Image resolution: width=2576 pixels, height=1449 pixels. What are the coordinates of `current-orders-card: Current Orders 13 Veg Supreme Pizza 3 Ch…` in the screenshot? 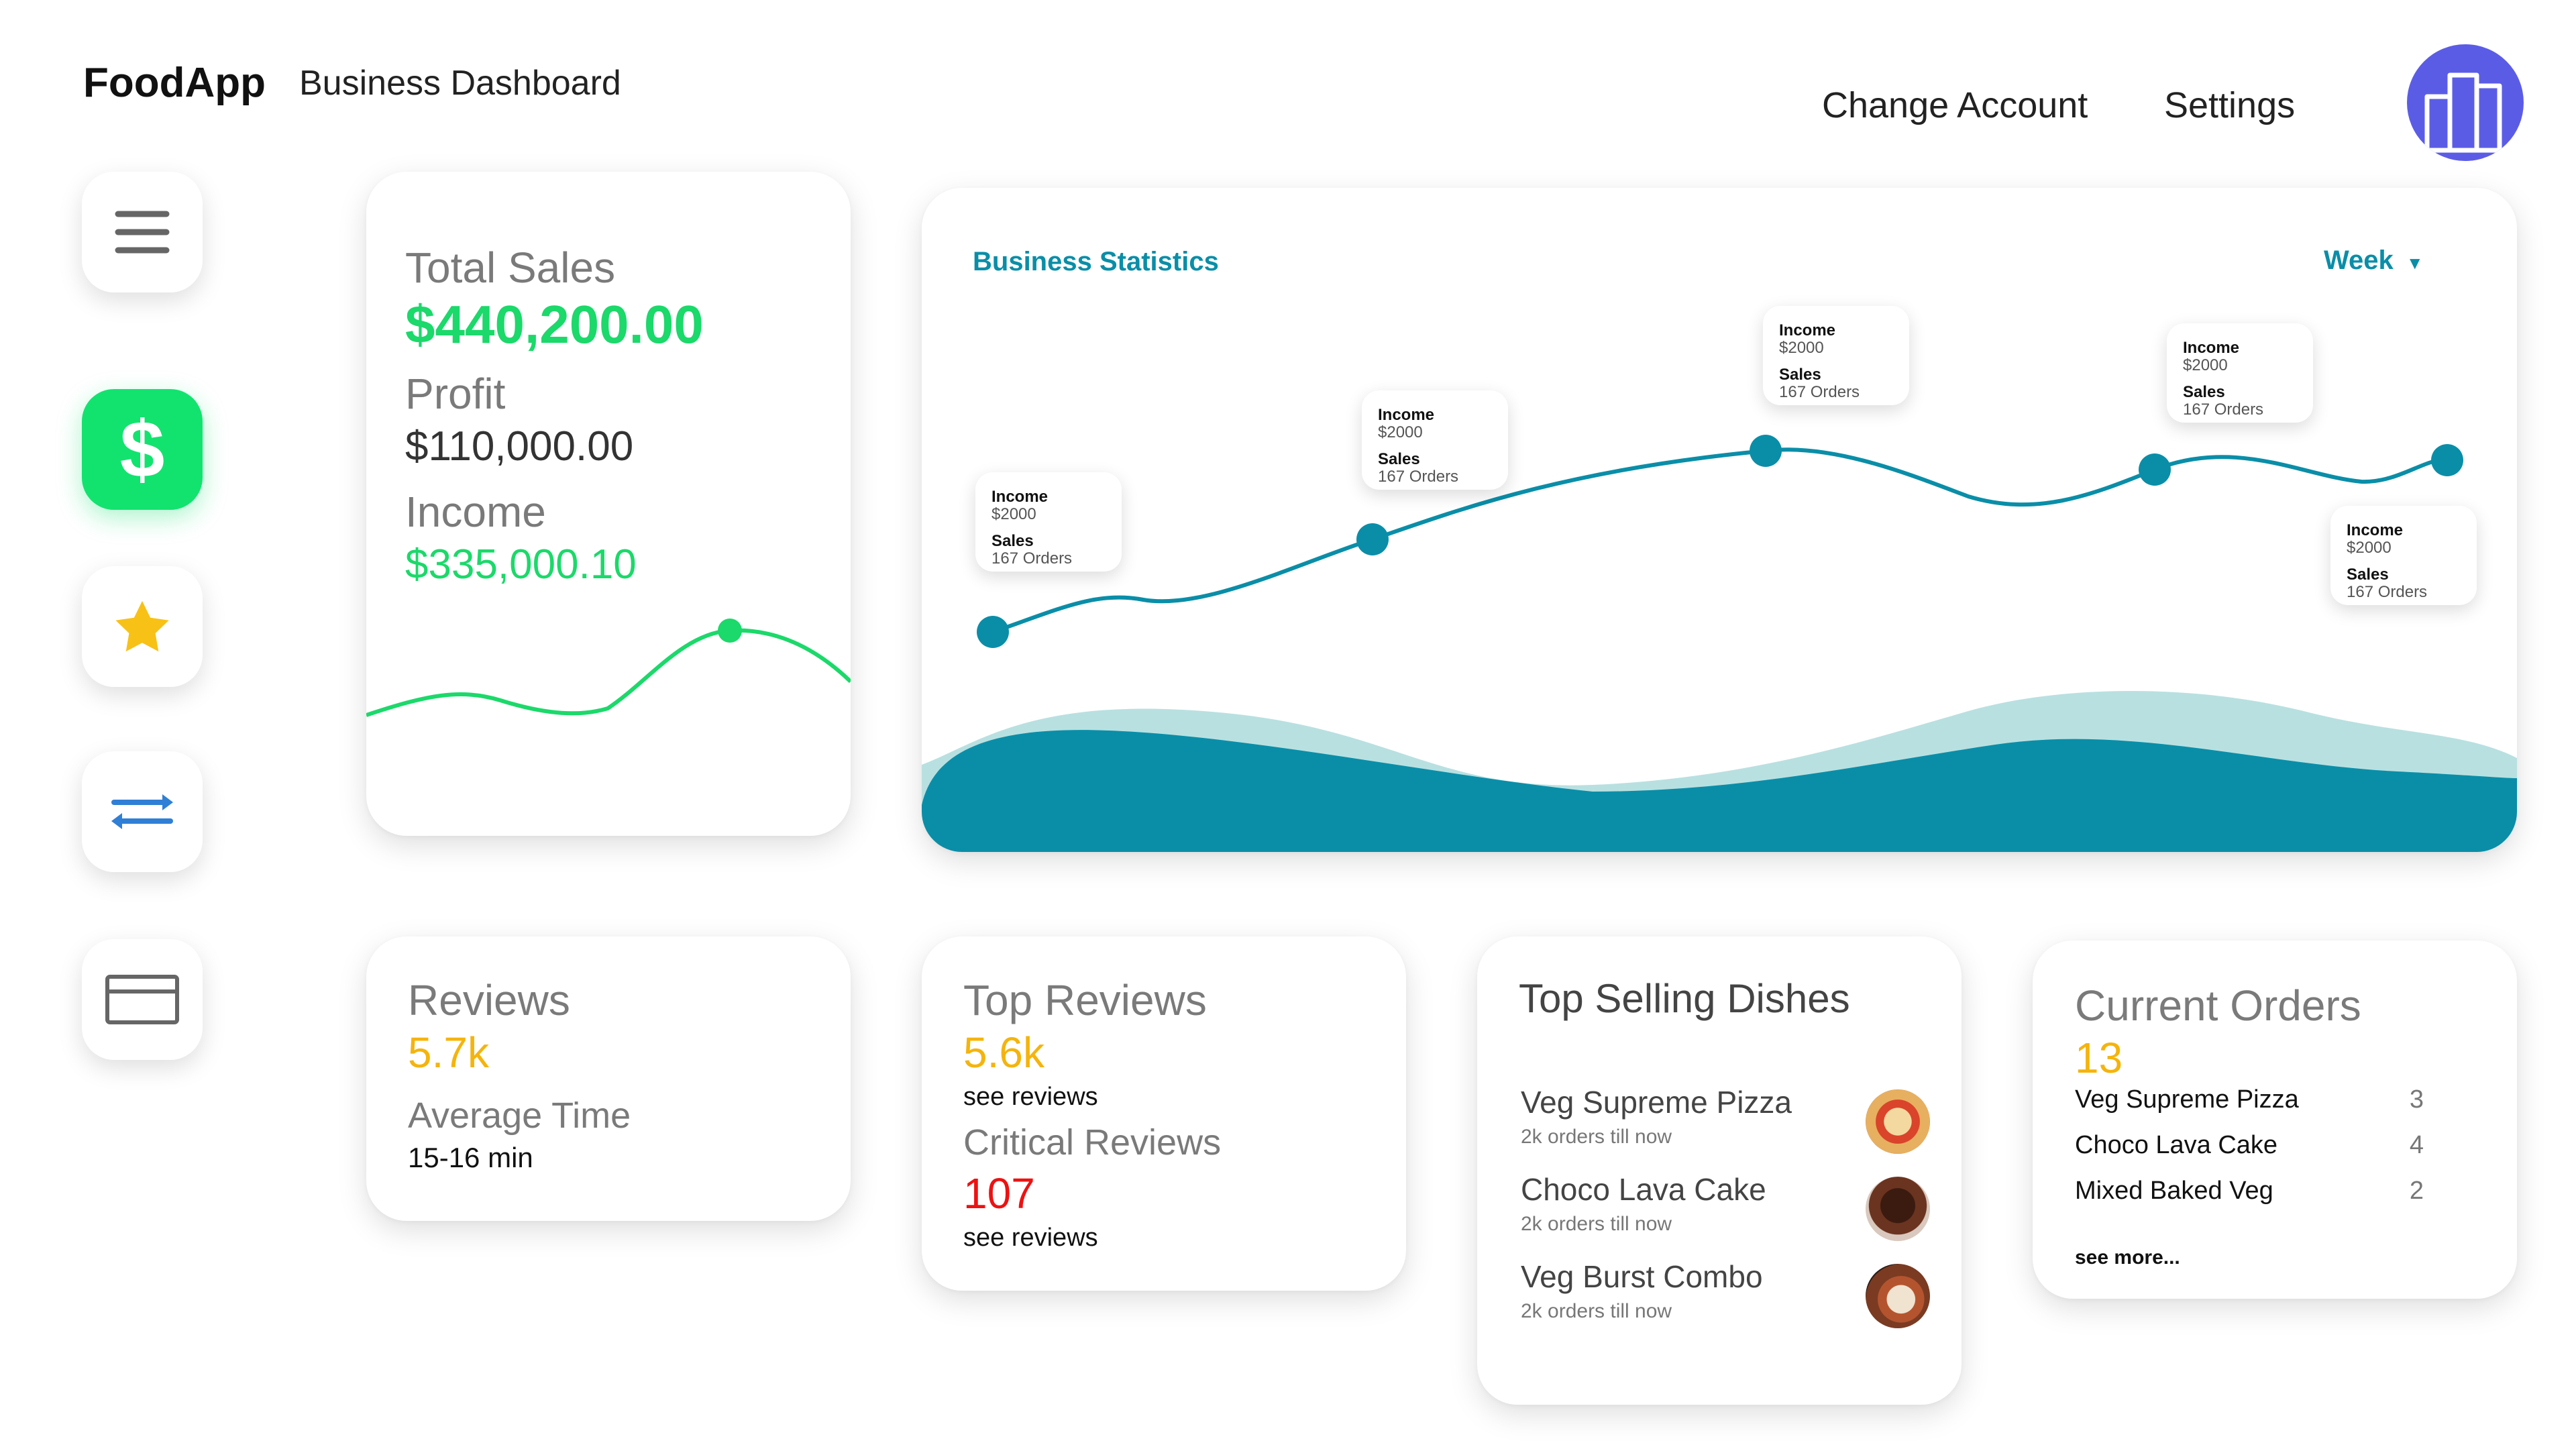 It's located at (2275, 1120).